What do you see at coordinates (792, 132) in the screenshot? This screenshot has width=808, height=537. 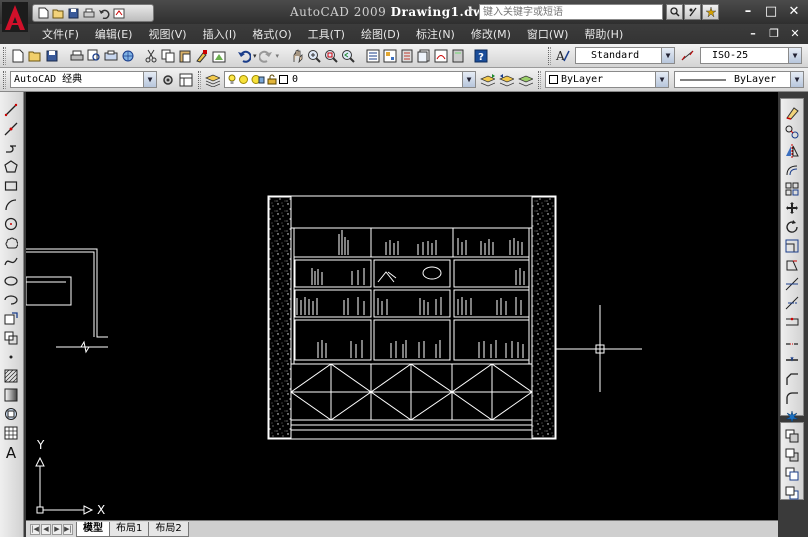 I see `copy-object-icon` at bounding box center [792, 132].